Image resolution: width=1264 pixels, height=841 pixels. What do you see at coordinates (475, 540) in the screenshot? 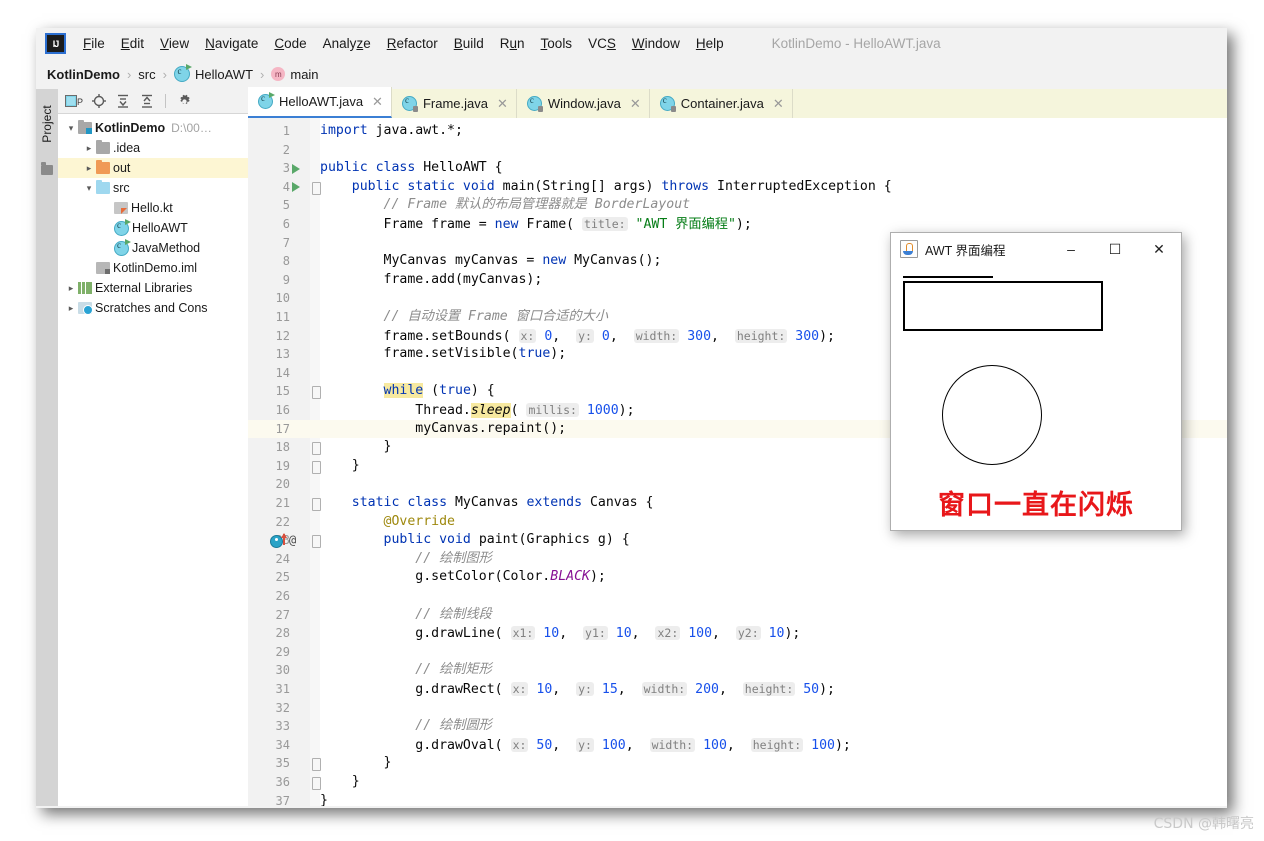
I see `code-line: public void paint(Graphics g) {` at bounding box center [475, 540].